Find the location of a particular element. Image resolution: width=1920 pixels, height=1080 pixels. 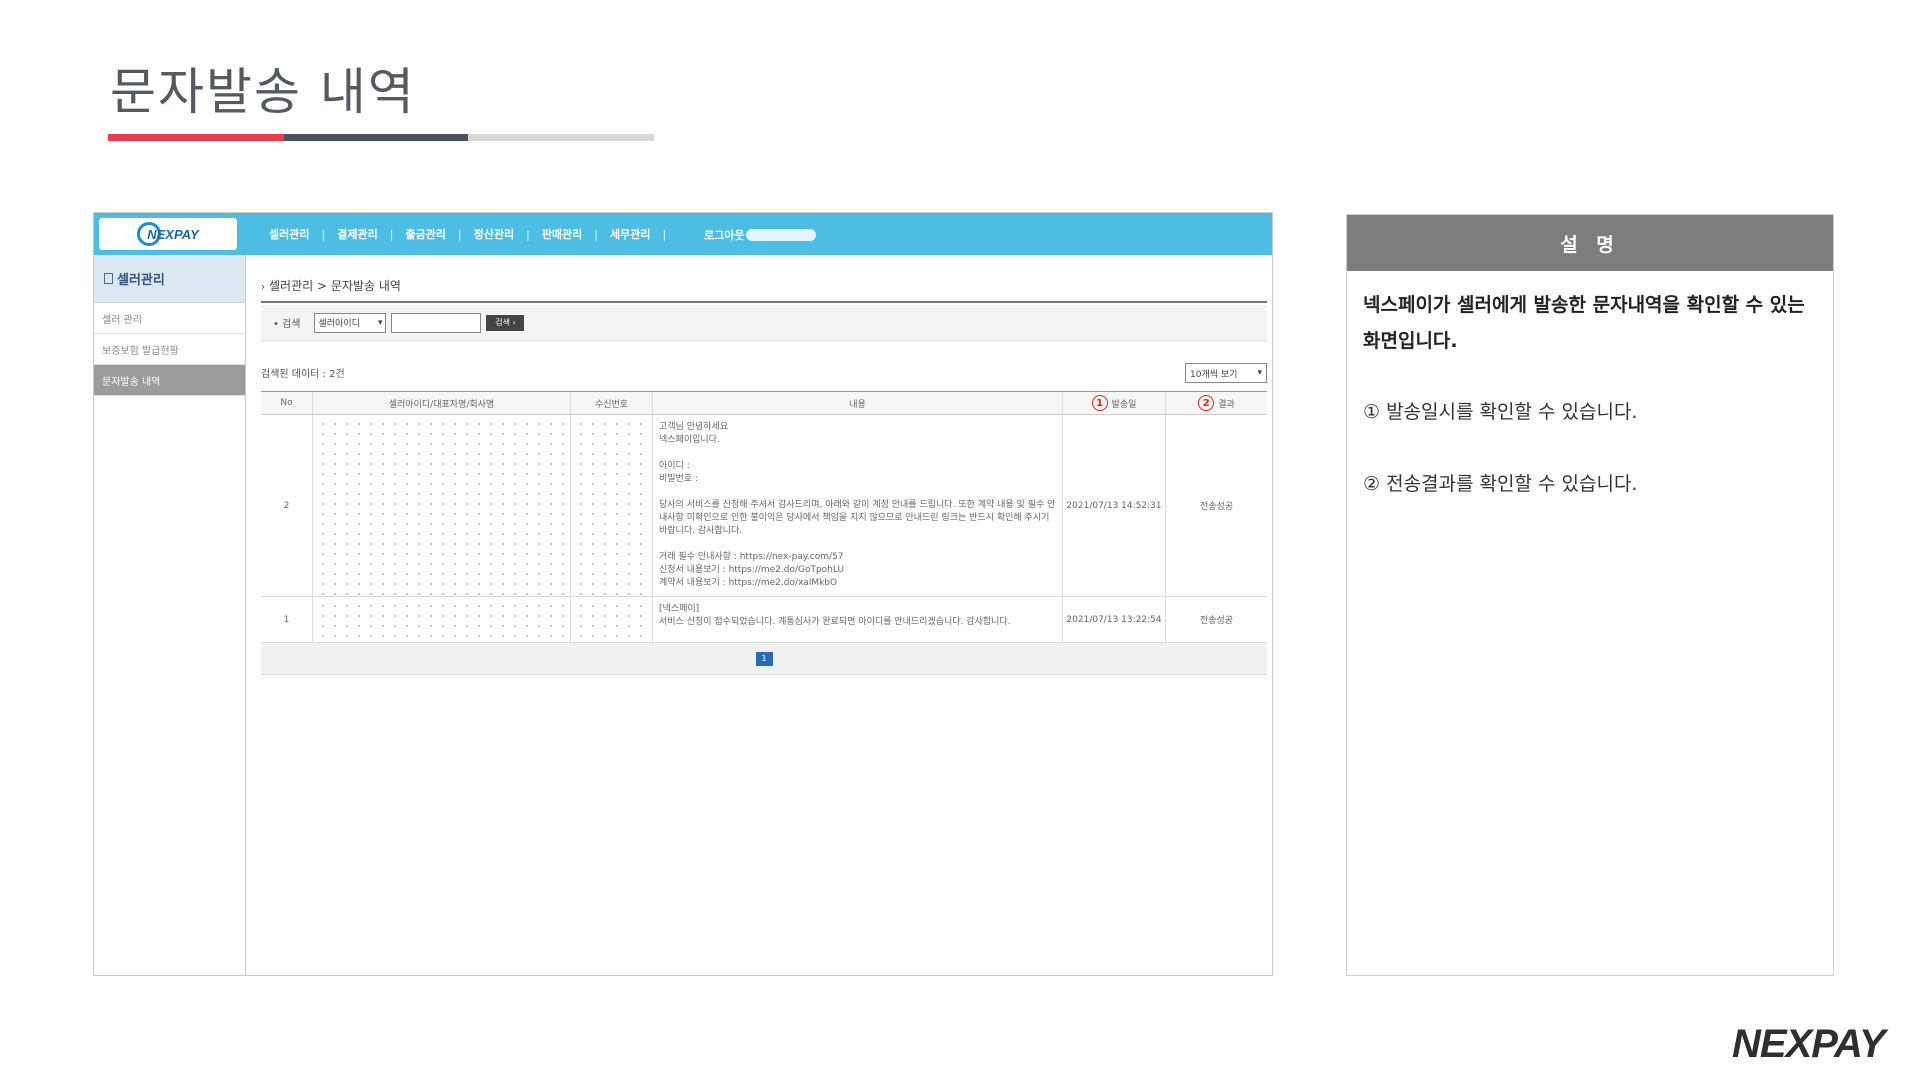

main-menu: 셀러관리 | 결제관리 | 출금관리 | 정산관리 | 판매관리 | 세무관리 | is located at coordinates (473, 234).